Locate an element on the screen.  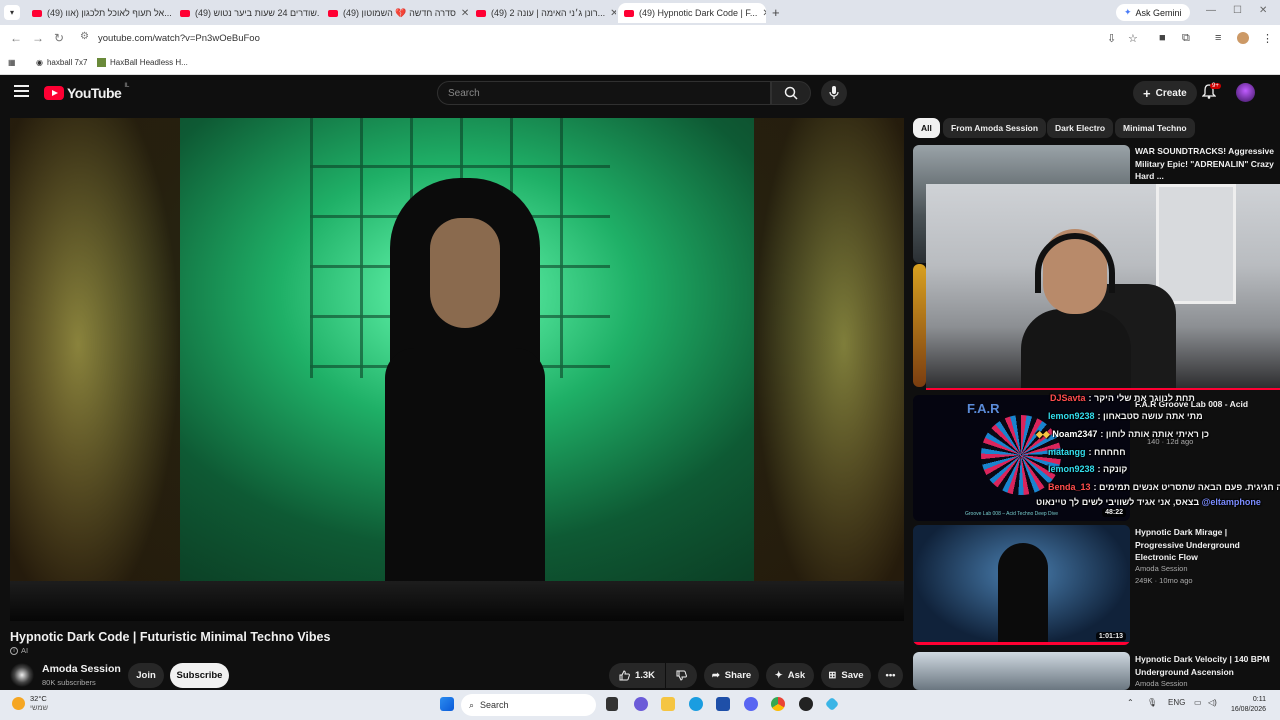
mic-tray-icon: 🎙 is located at coordinates (1152, 702).